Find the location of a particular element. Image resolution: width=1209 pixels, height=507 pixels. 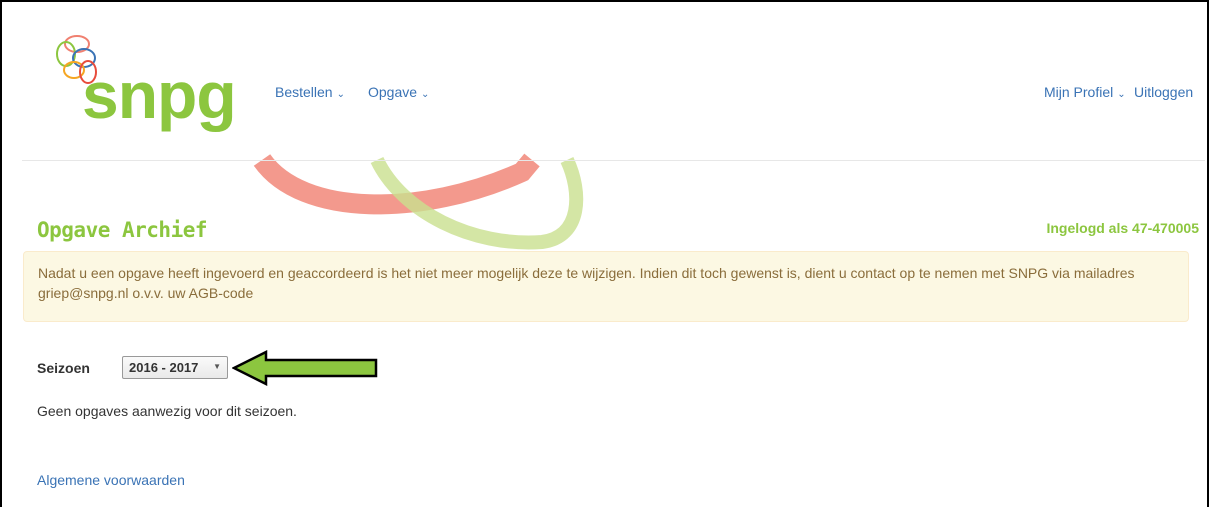

logged-in-status: Ingelogd als 47-470005 is located at coordinates (1122, 228).